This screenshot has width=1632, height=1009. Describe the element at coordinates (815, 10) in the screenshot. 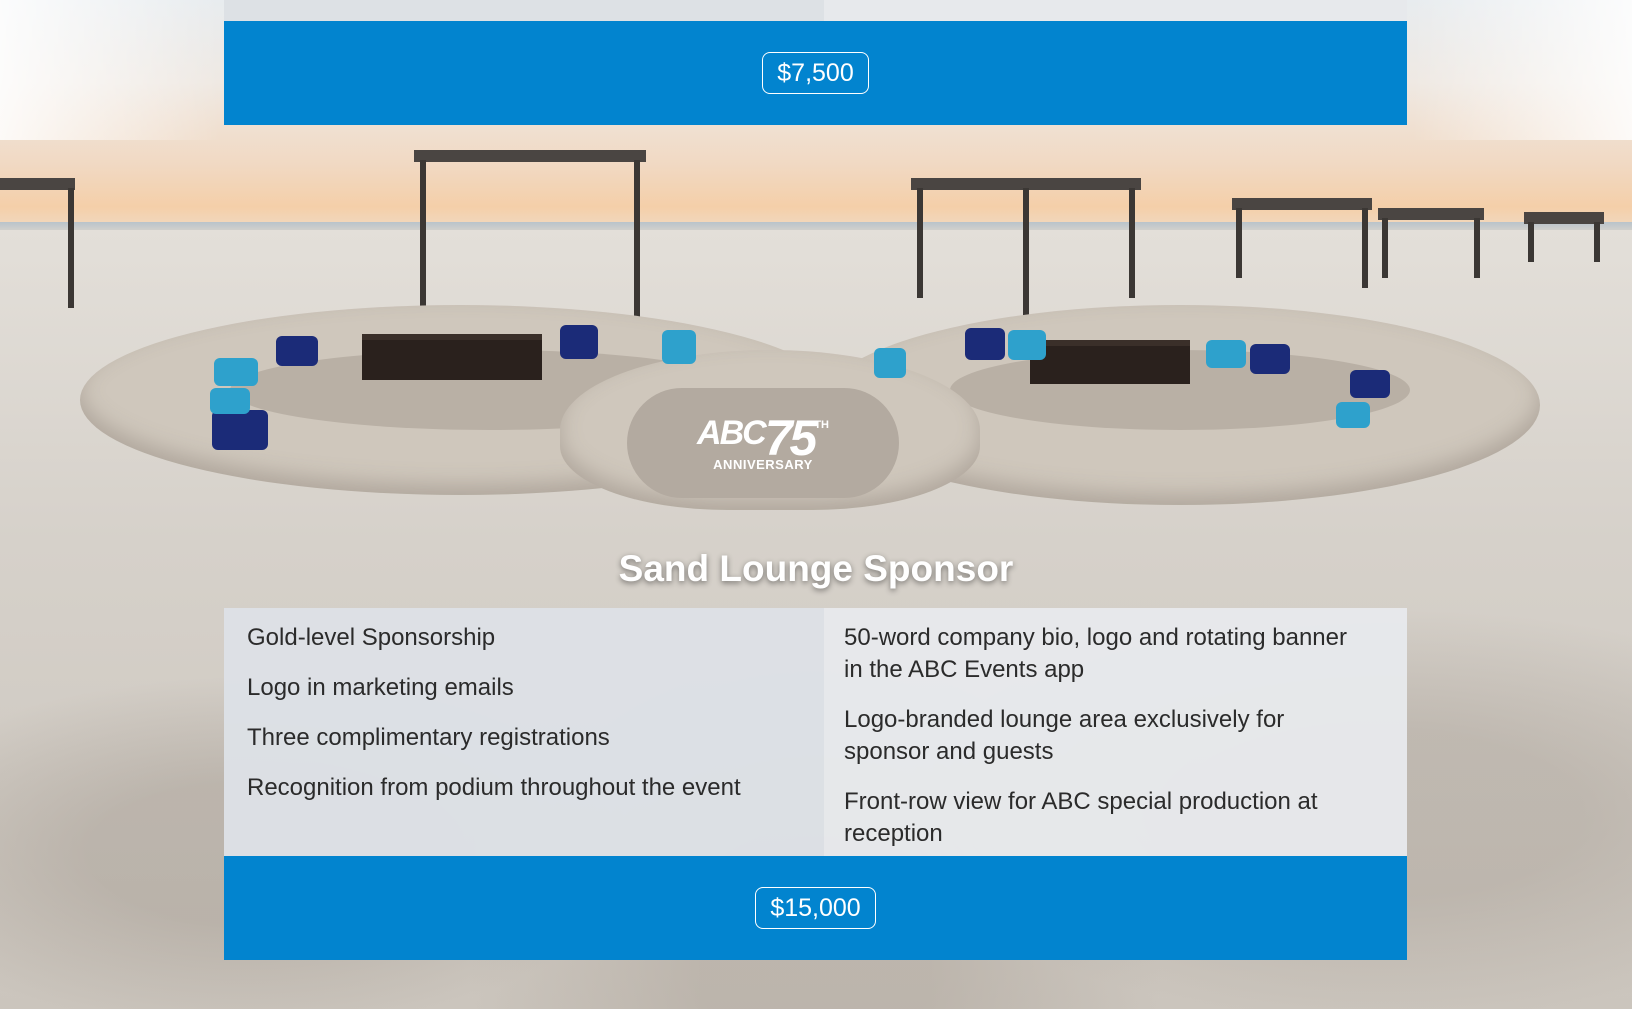

I see `previous-card-benefits-panel` at that location.